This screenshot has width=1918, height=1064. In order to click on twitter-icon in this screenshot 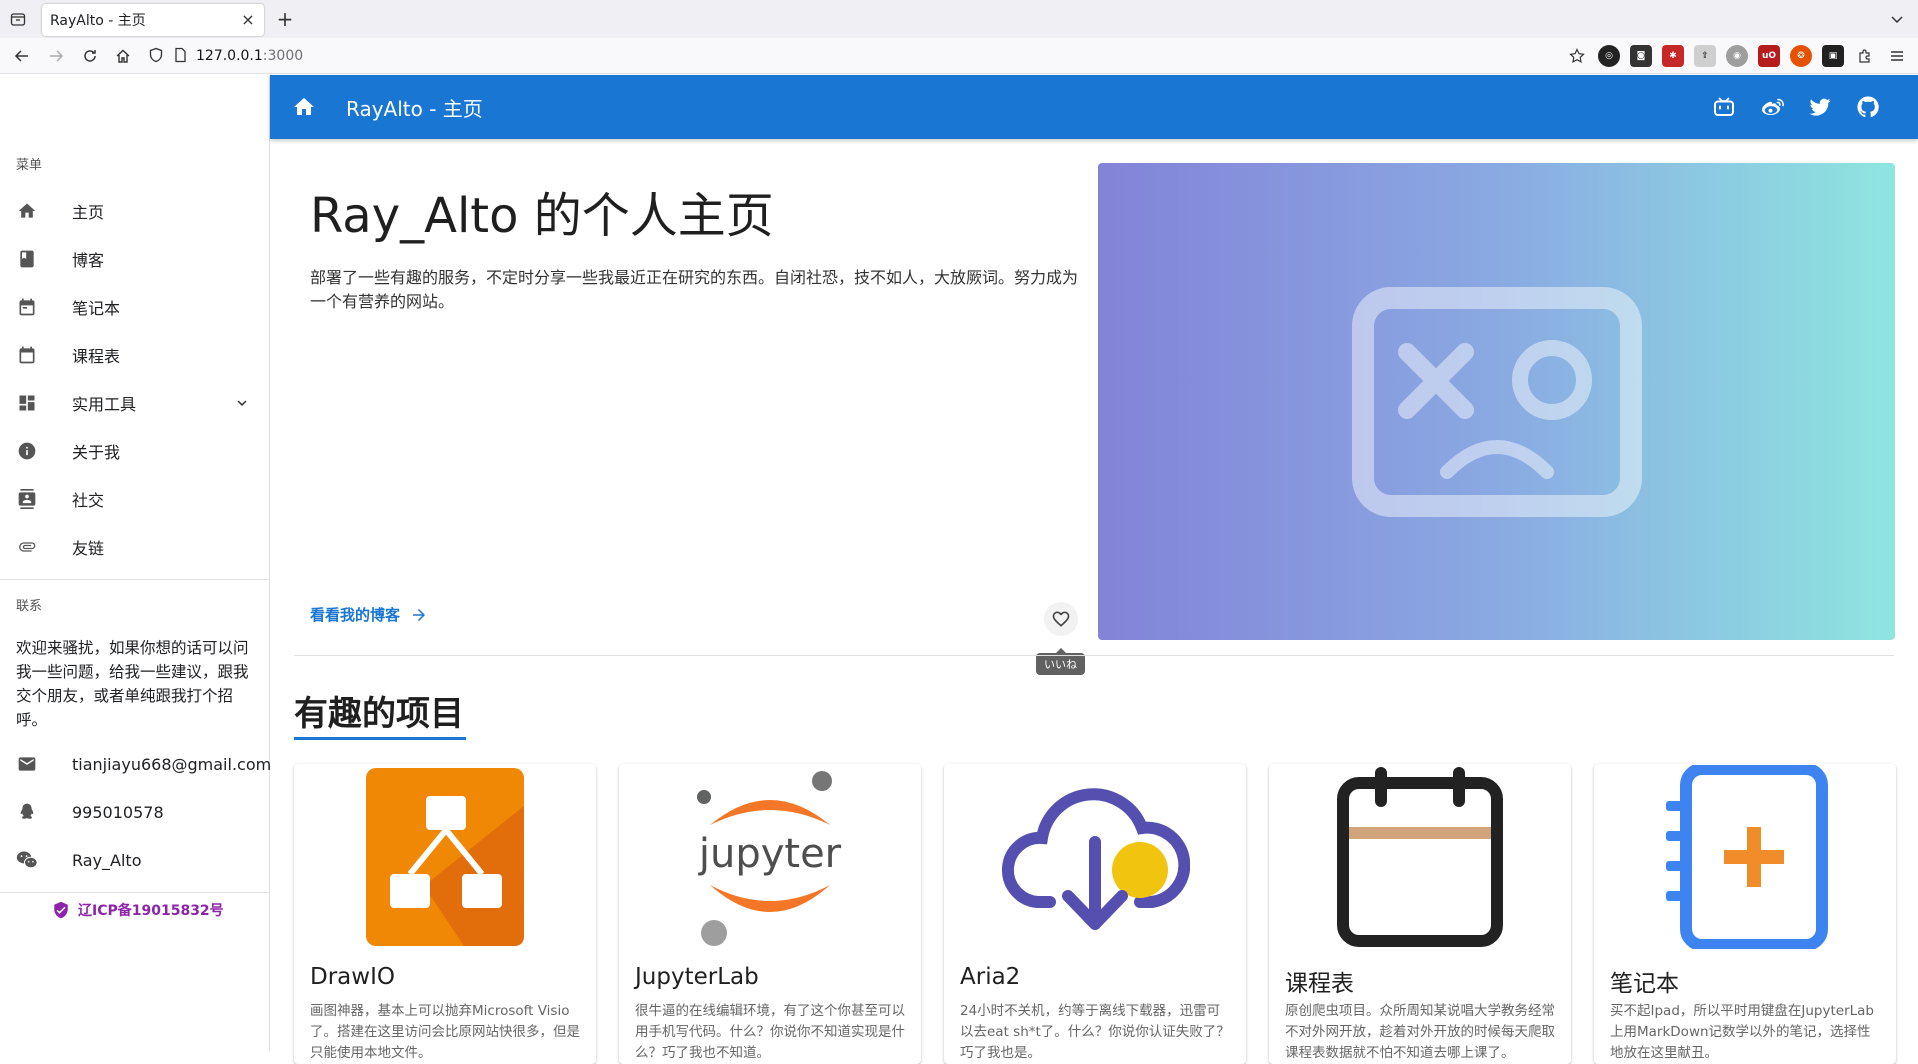, I will do `click(1820, 107)`.